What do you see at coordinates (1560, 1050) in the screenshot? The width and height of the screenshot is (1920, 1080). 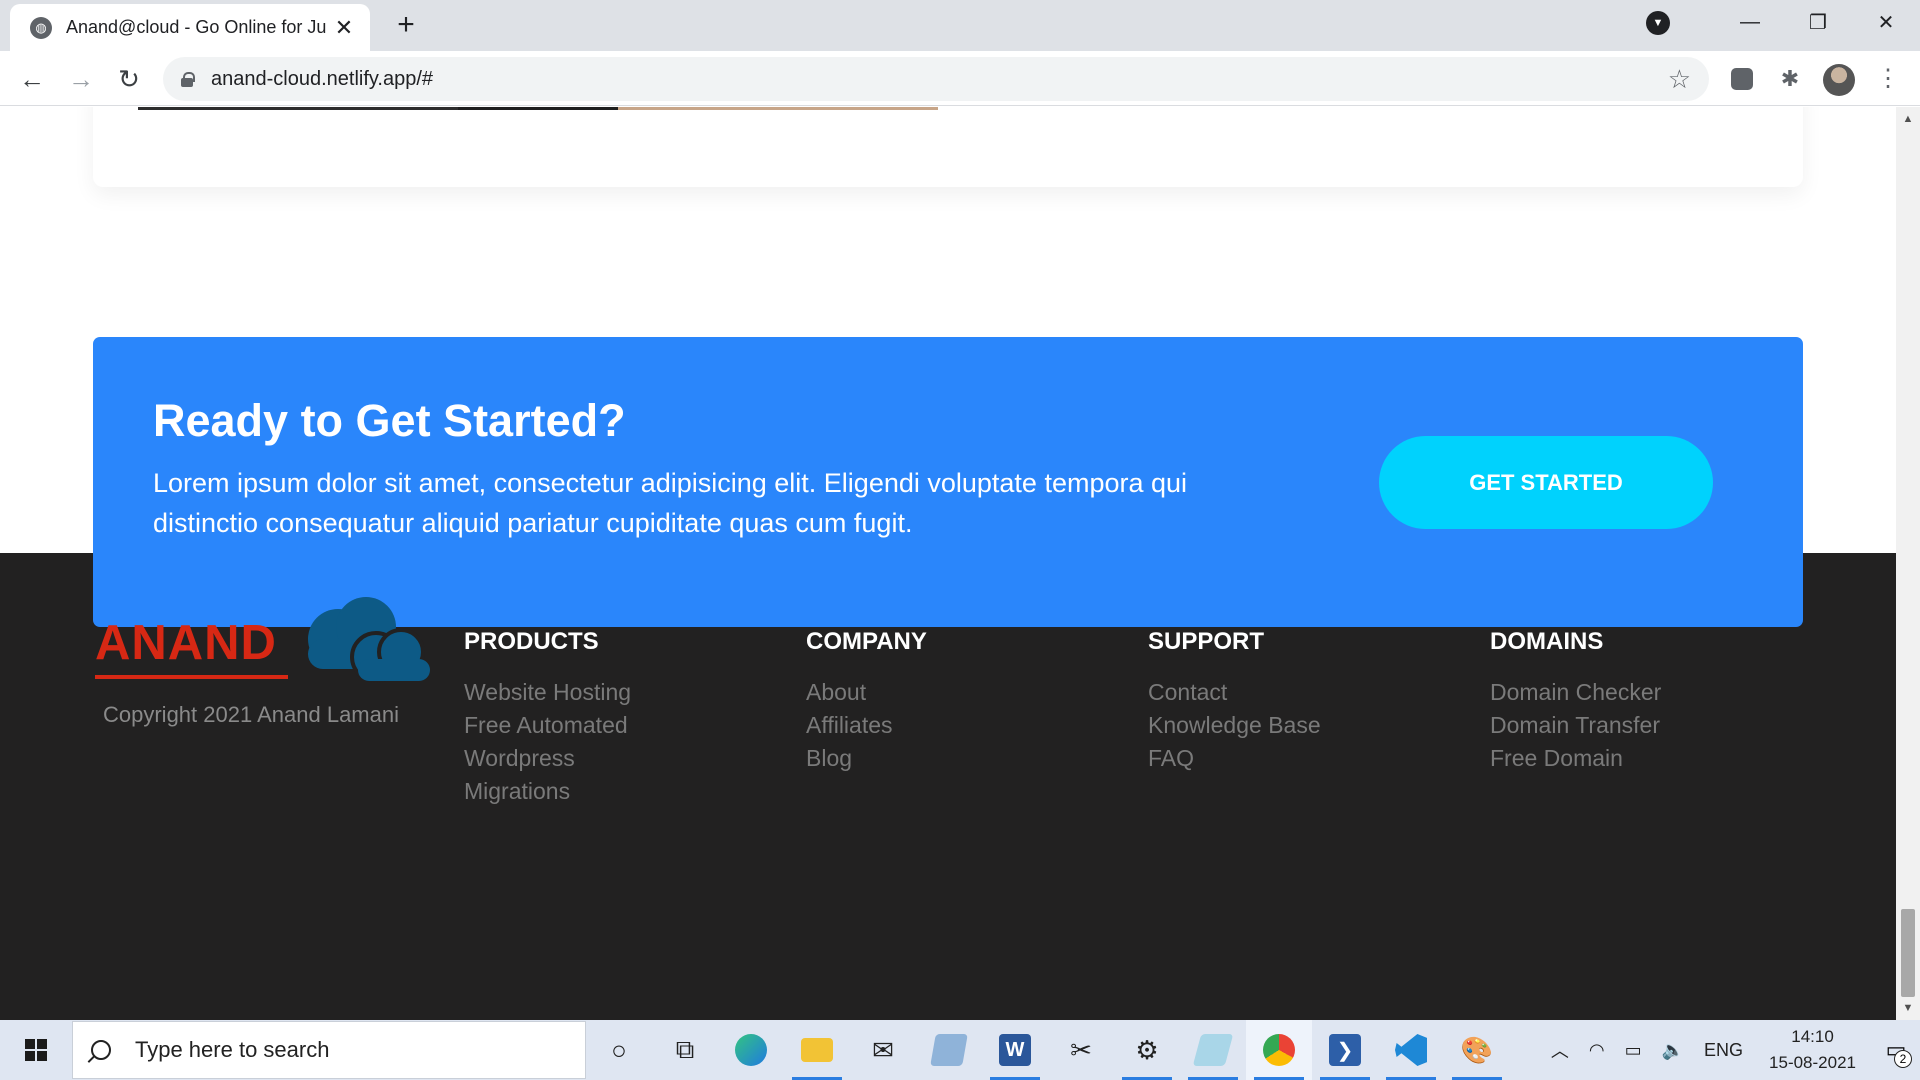 I see `show-hidden-icons-chevron-icon: ︿` at bounding box center [1560, 1050].